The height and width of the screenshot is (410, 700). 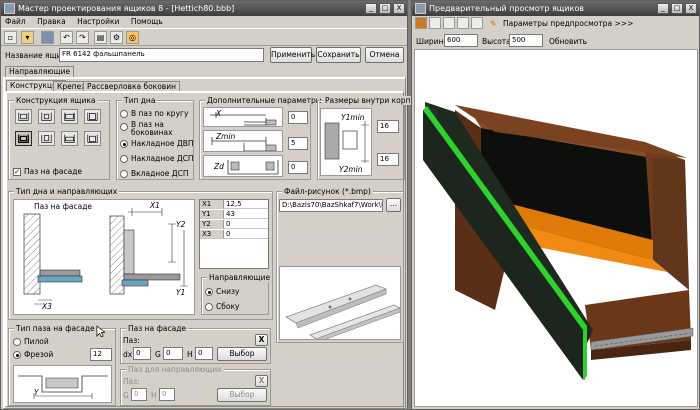 What do you see at coordinates (568, 23) in the screenshot?
I see `preview-params-link: Параметры предпросмотра >>>` at bounding box center [568, 23].